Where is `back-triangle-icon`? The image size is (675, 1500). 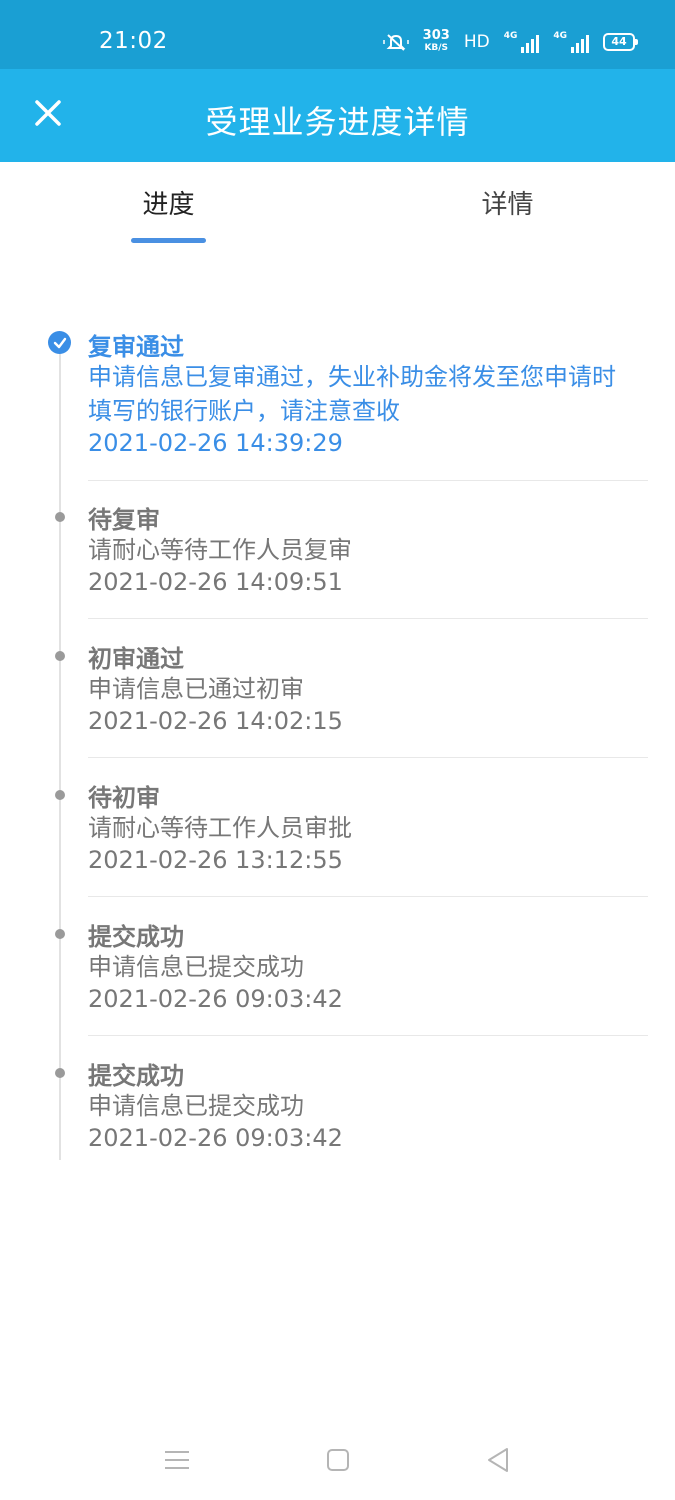
back-triangle-icon is located at coordinates (498, 1460).